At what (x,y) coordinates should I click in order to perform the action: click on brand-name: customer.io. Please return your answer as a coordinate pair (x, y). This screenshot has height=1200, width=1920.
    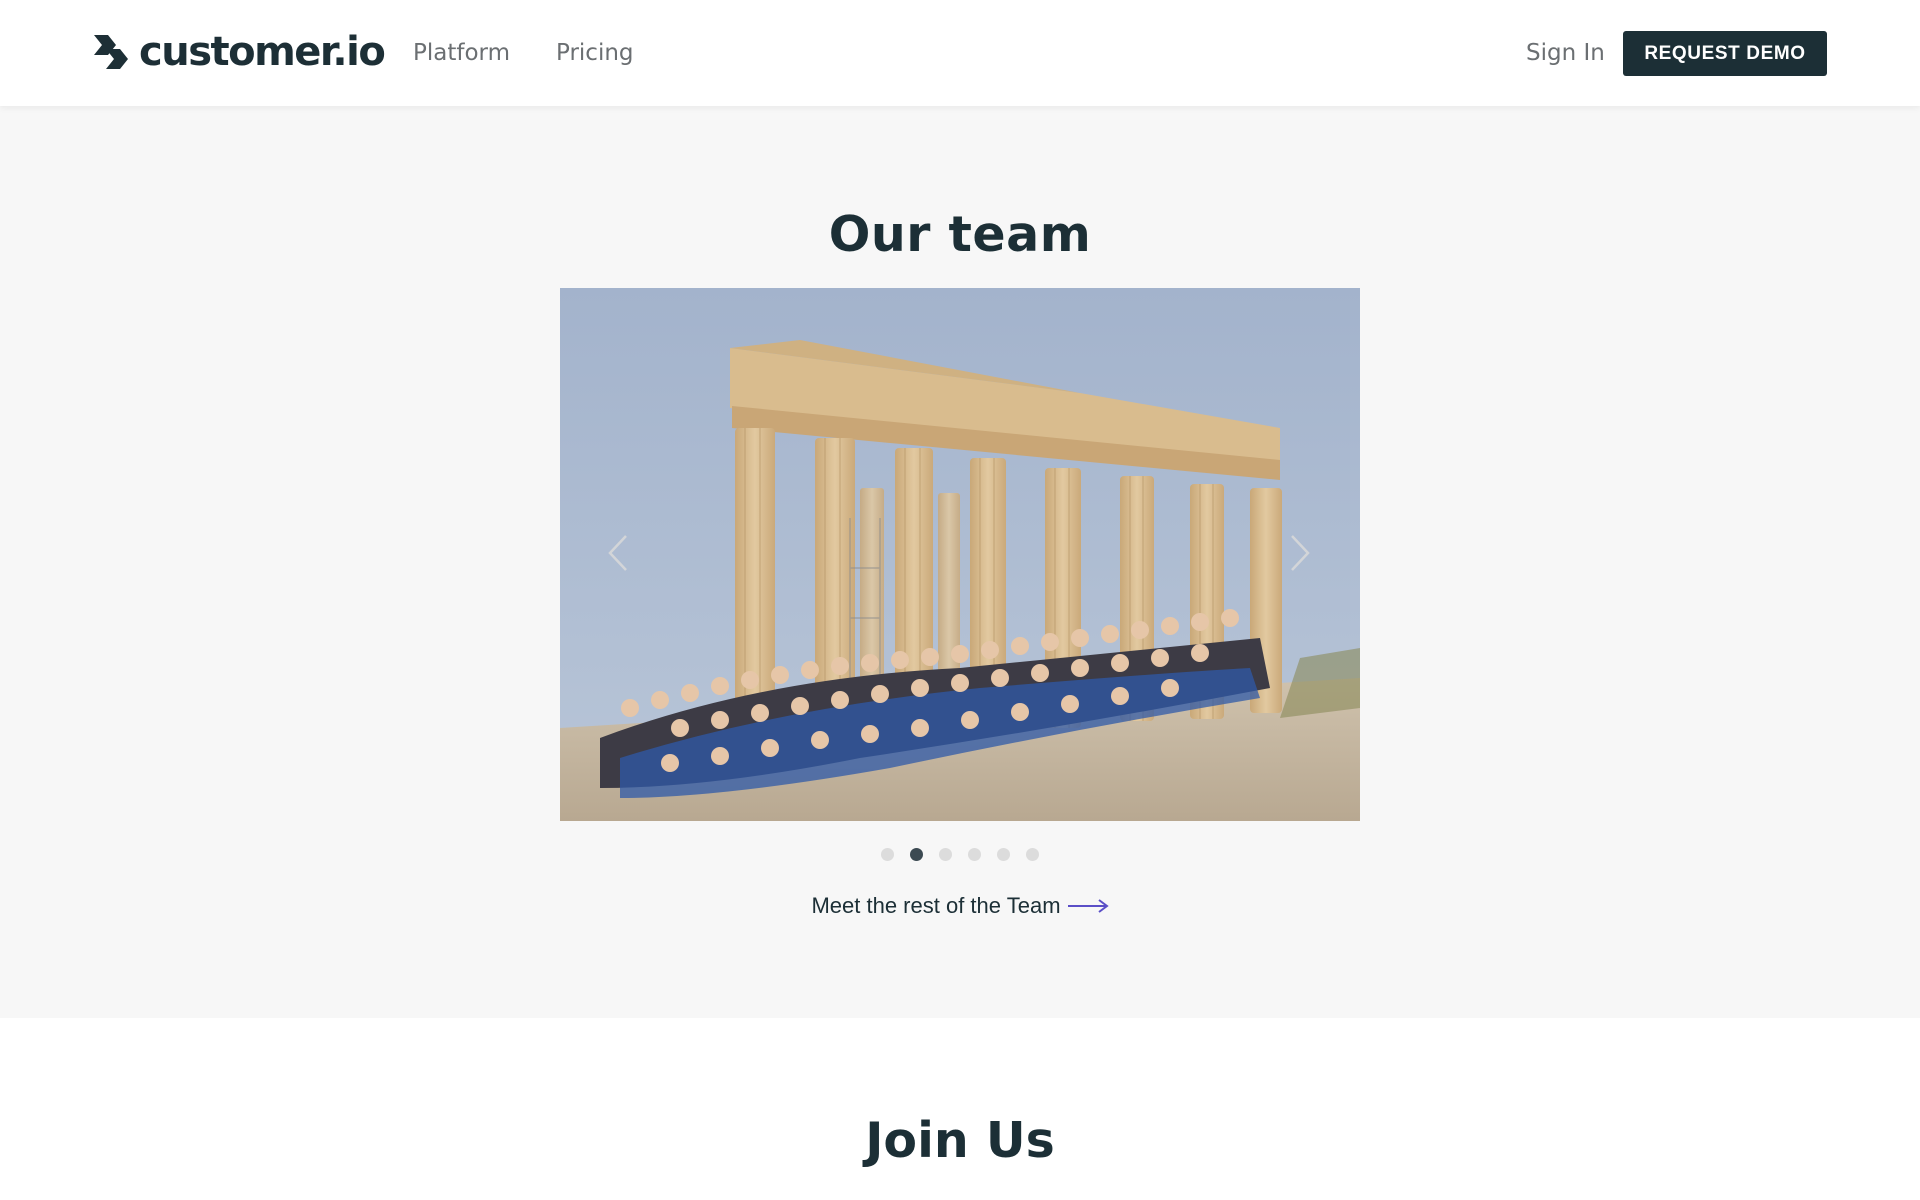
    Looking at the image, I should click on (262, 52).